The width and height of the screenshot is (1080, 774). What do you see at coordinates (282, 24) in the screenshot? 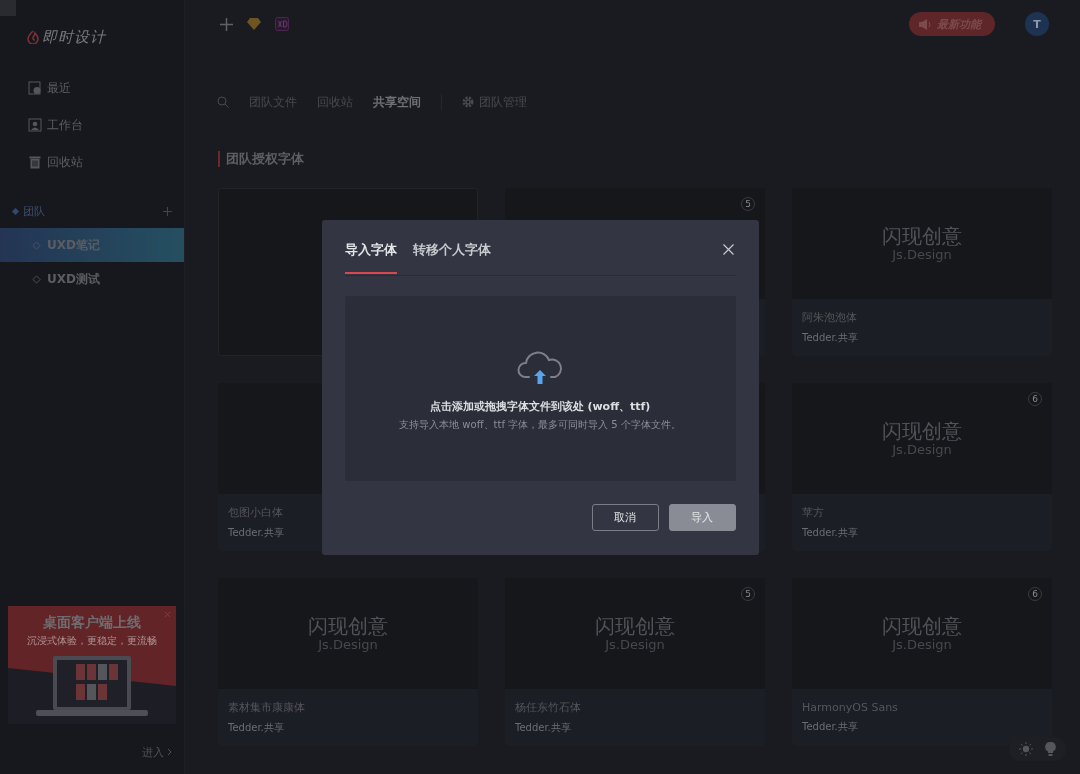
I see `xd-icon` at bounding box center [282, 24].